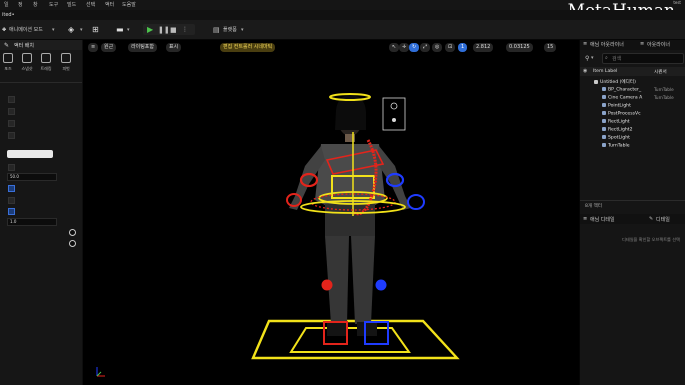  I want to click on mode-label: 트래킹, so click(46, 68).